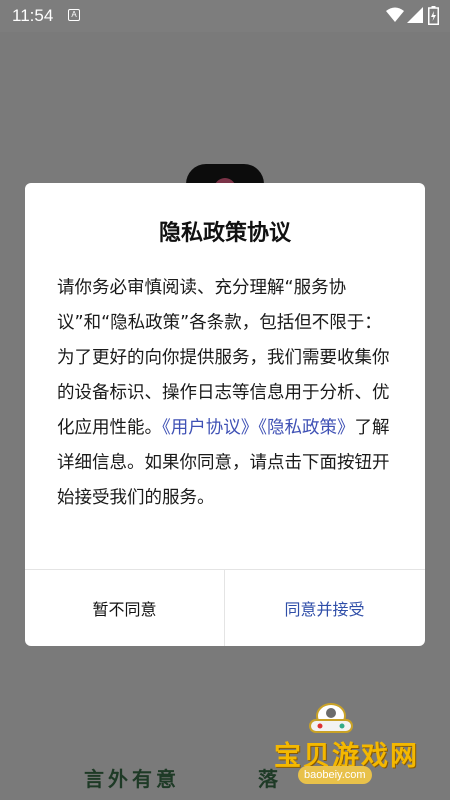  What do you see at coordinates (33, 15) in the screenshot?
I see `status-time: 11:54` at bounding box center [33, 15].